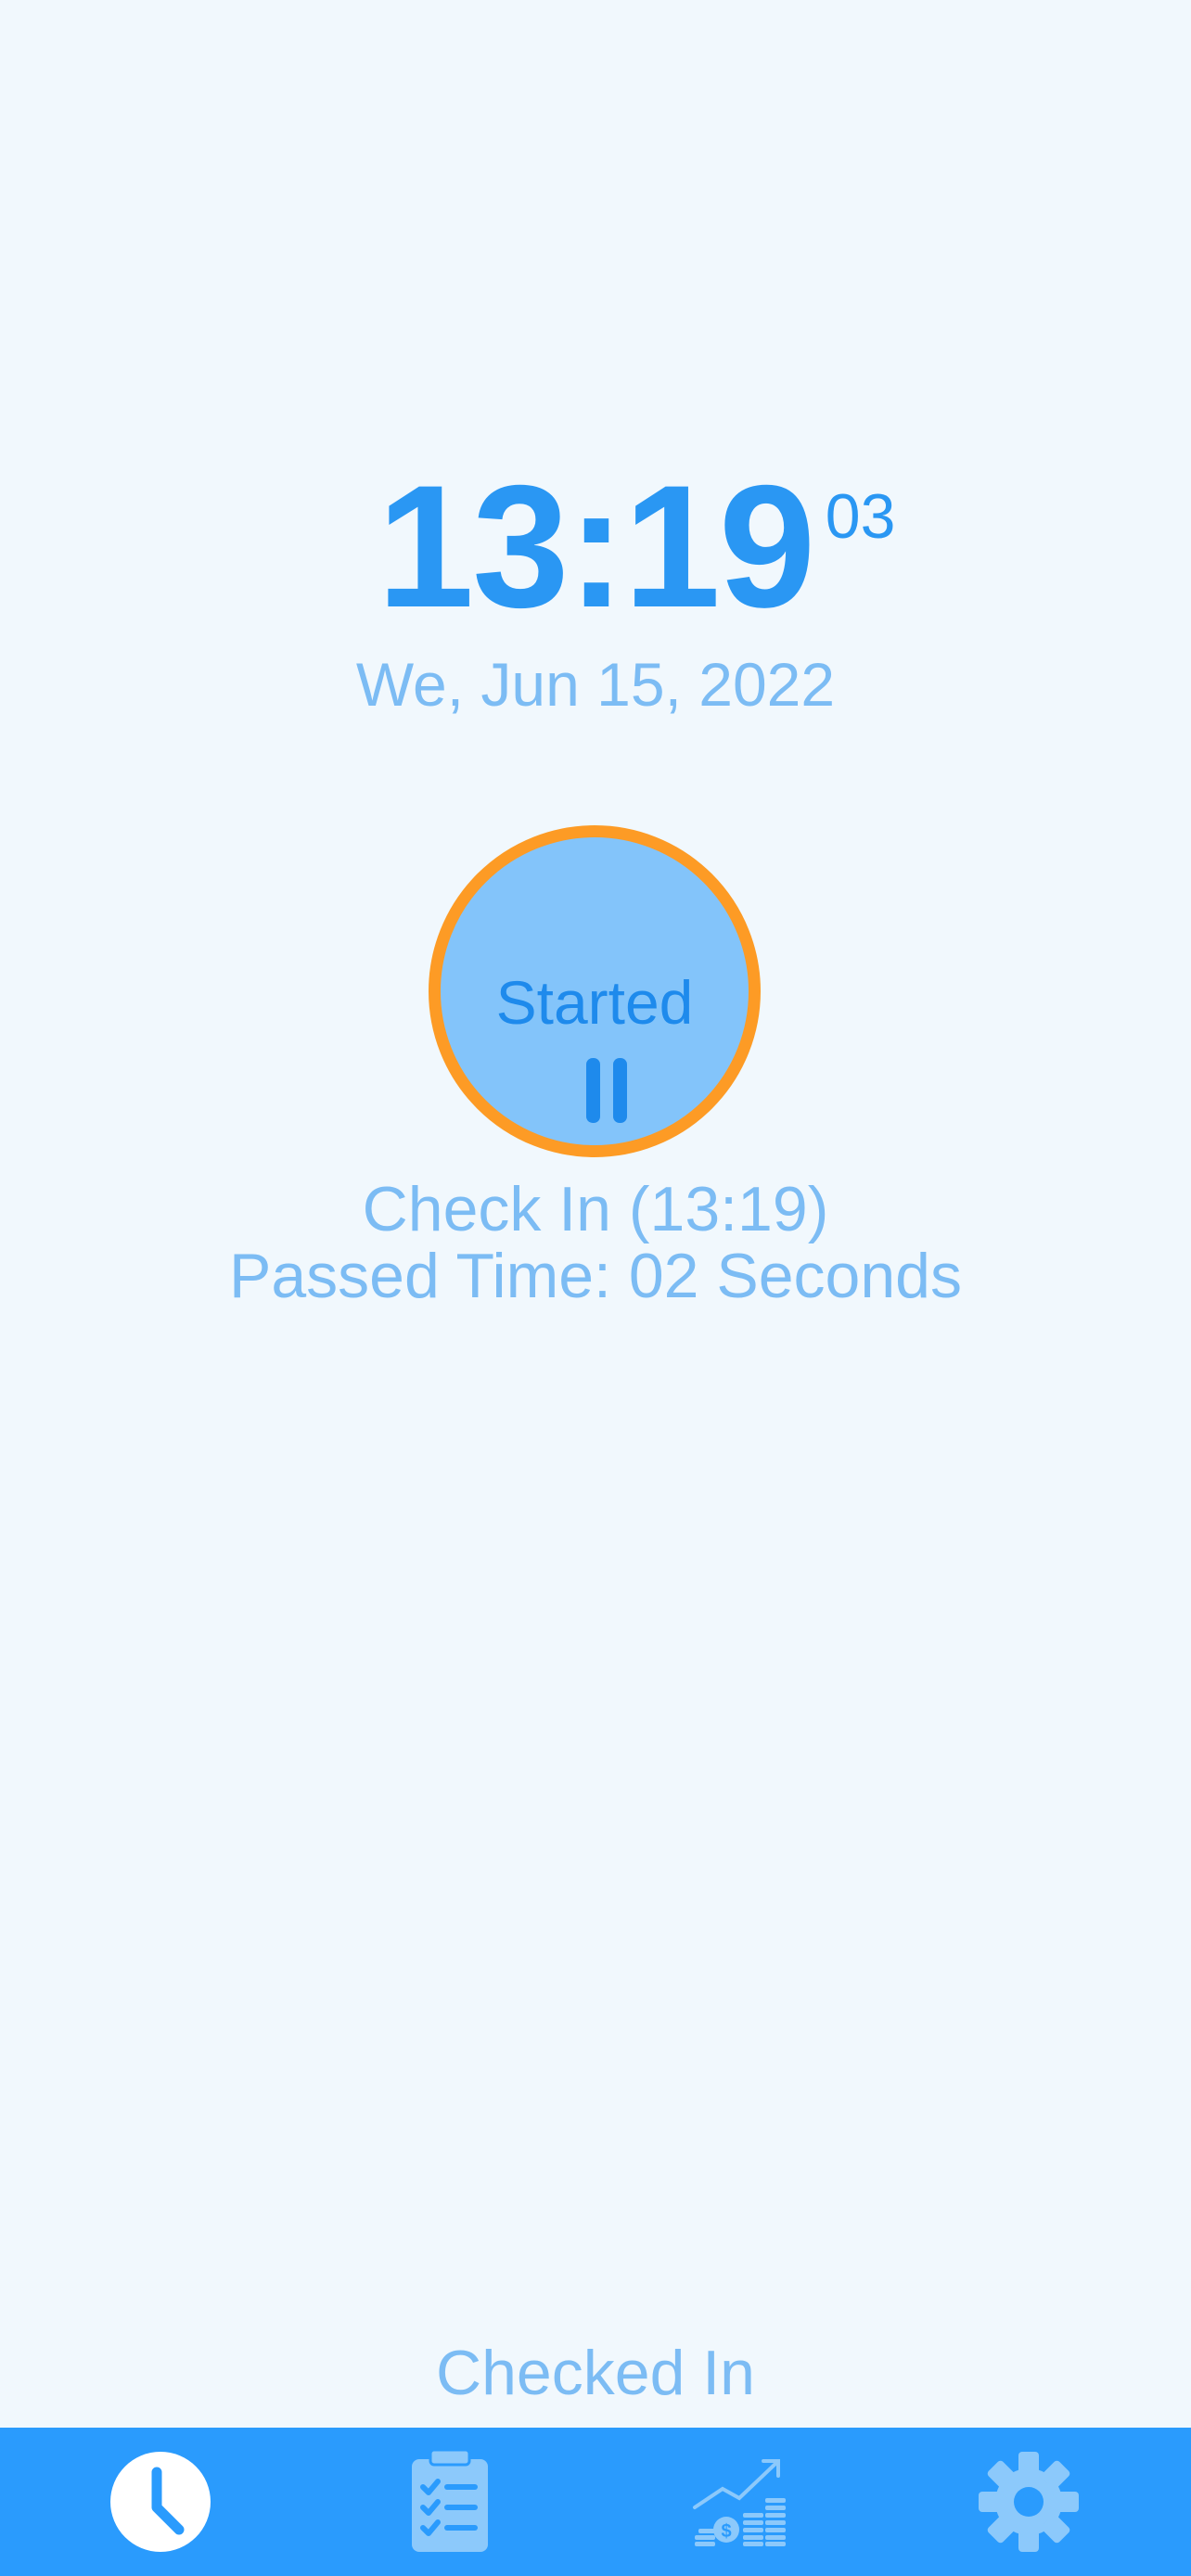  I want to click on passed-time: Passed Time: 02 Seconds, so click(595, 1276).